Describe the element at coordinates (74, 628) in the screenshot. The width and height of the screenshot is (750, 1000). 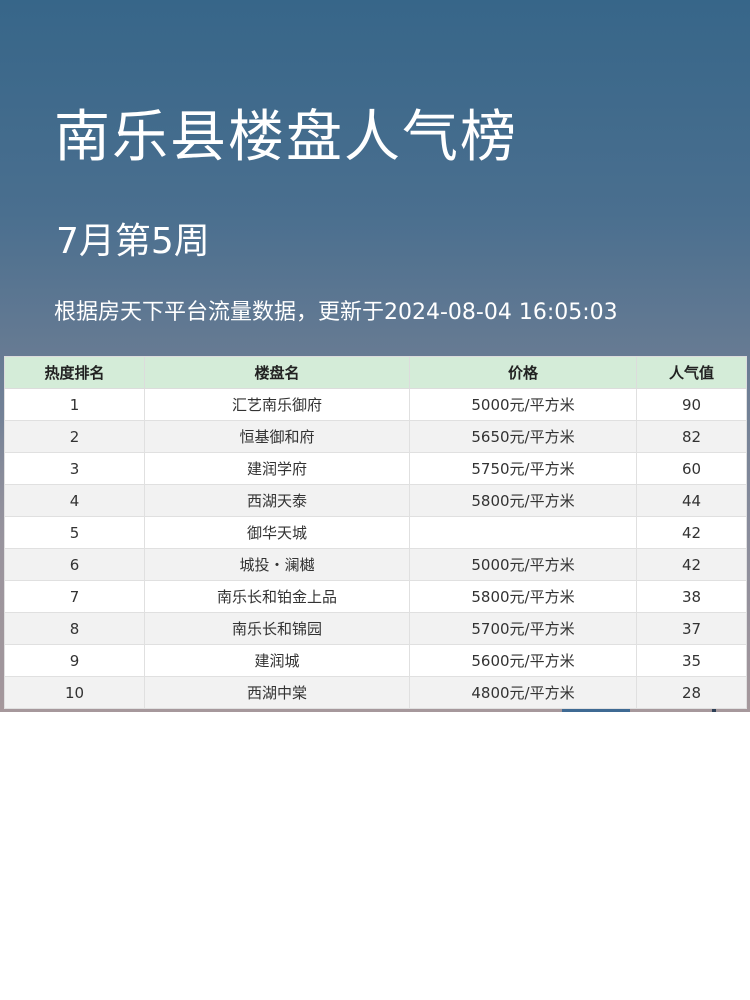
I see `cell-rank: 8` at that location.